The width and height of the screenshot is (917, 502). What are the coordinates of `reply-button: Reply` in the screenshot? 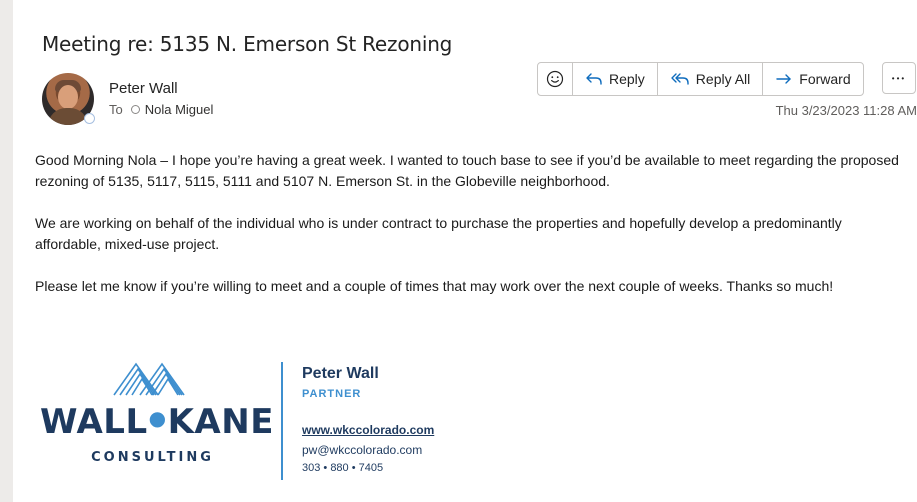 It's located at (615, 79).